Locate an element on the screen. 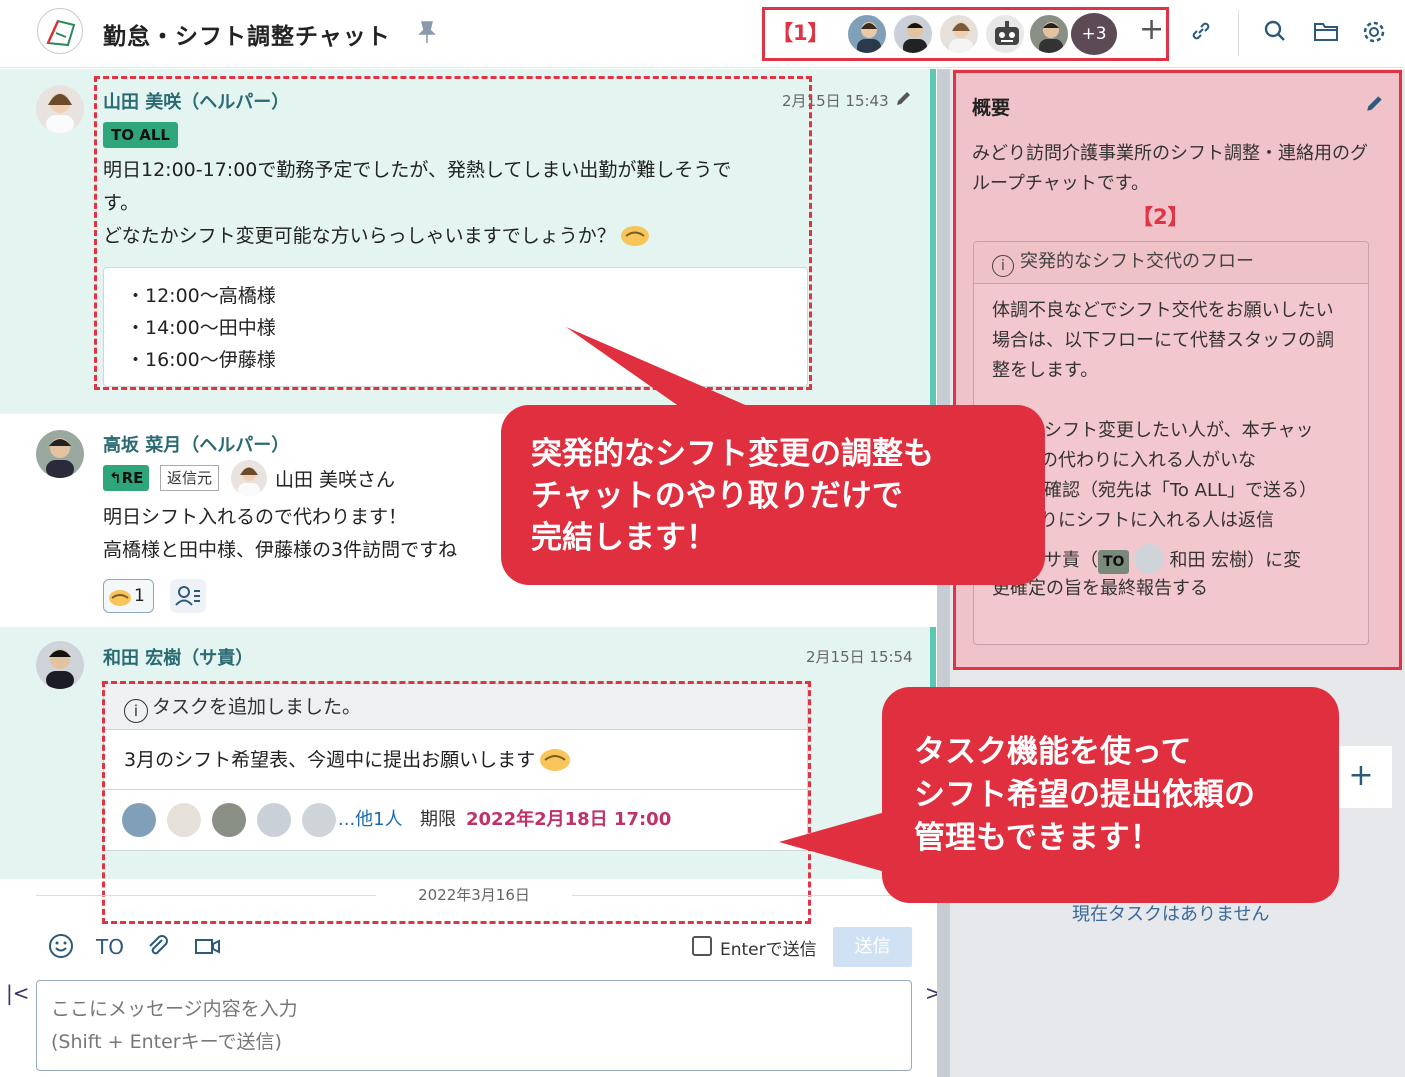 The height and width of the screenshot is (1077, 1405). overview-description: みどり訪問介護事業所のシフト調整・連絡用のグループチャットです。 is located at coordinates (1170, 168).